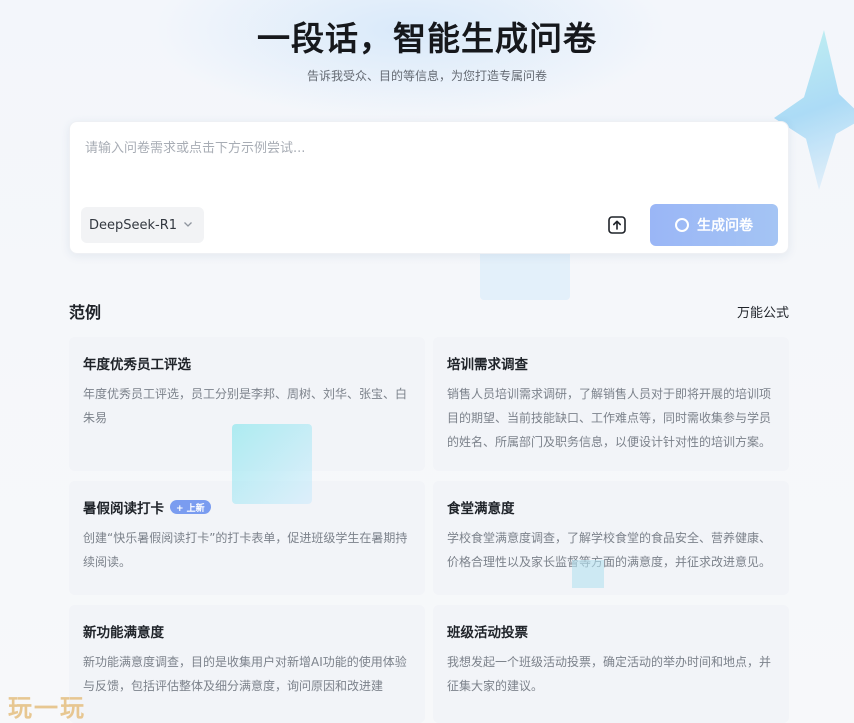 This screenshot has width=854, height=723. Describe the element at coordinates (763, 311) in the screenshot. I see `formula-link: 万能公式` at that location.